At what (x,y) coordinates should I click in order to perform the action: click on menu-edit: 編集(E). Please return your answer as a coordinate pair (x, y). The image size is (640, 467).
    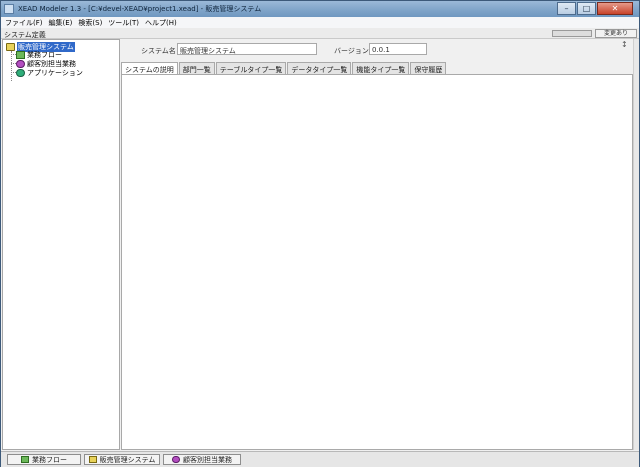
    Looking at the image, I should click on (60, 22).